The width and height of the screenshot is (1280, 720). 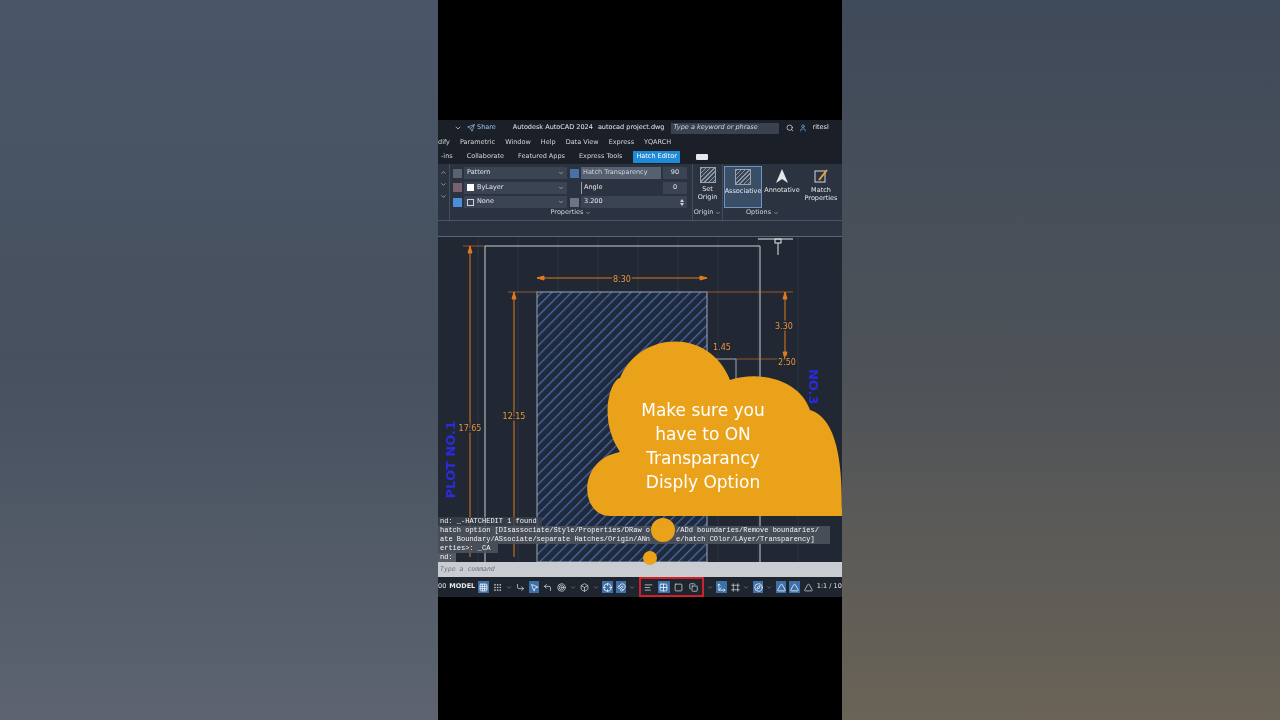 I want to click on dimension-text: 2.50, so click(x=787, y=362).